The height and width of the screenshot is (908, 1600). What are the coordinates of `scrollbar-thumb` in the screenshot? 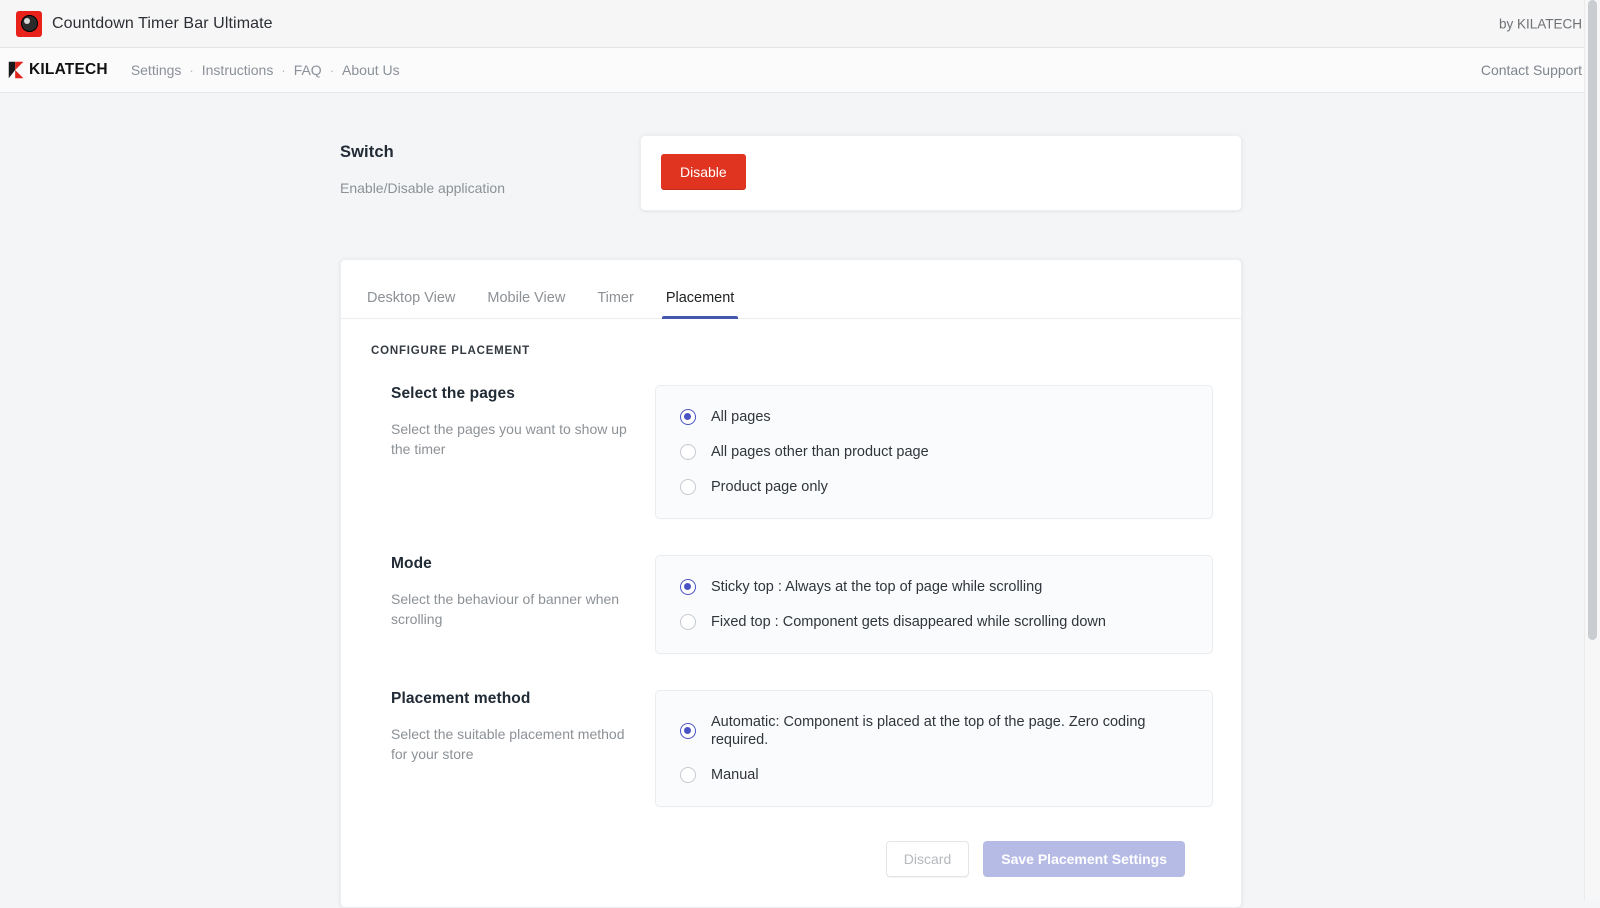 It's located at (1592, 320).